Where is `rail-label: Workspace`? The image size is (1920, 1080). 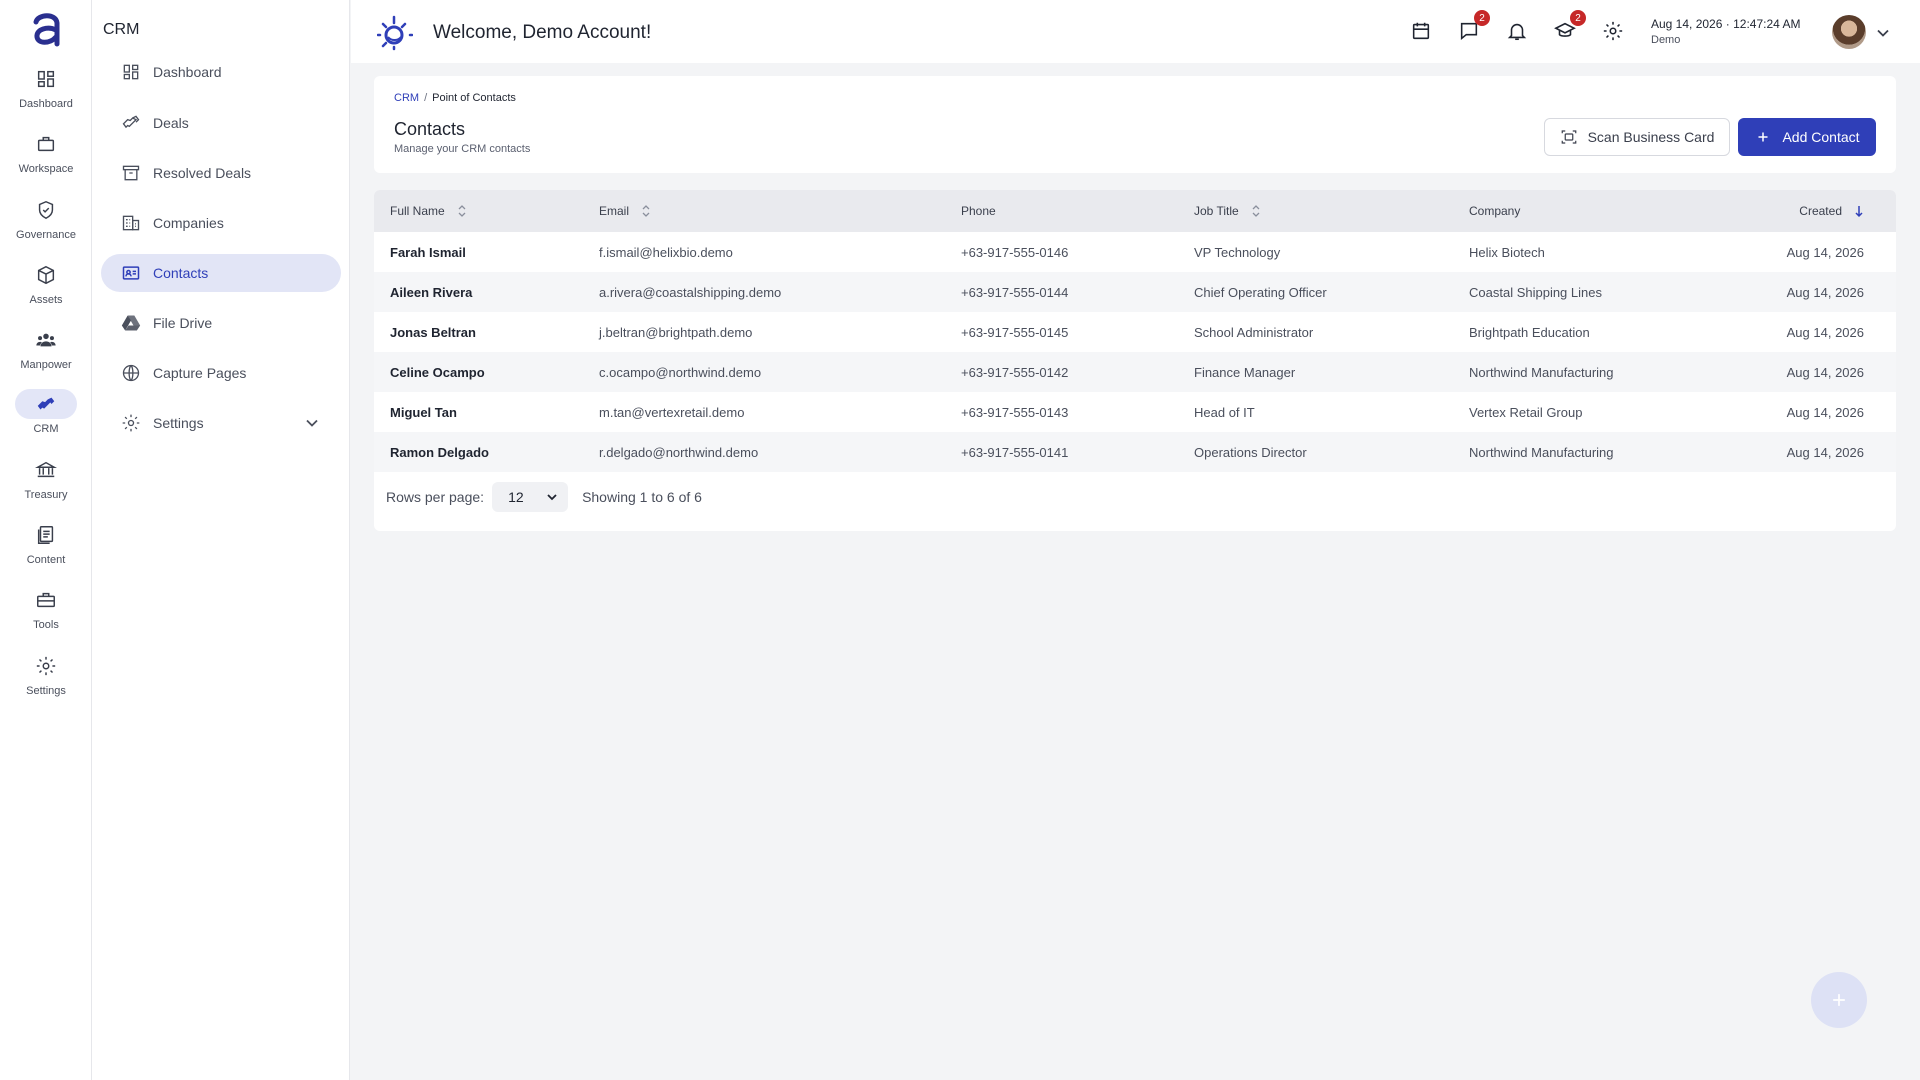
rail-label: Workspace is located at coordinates (46, 169).